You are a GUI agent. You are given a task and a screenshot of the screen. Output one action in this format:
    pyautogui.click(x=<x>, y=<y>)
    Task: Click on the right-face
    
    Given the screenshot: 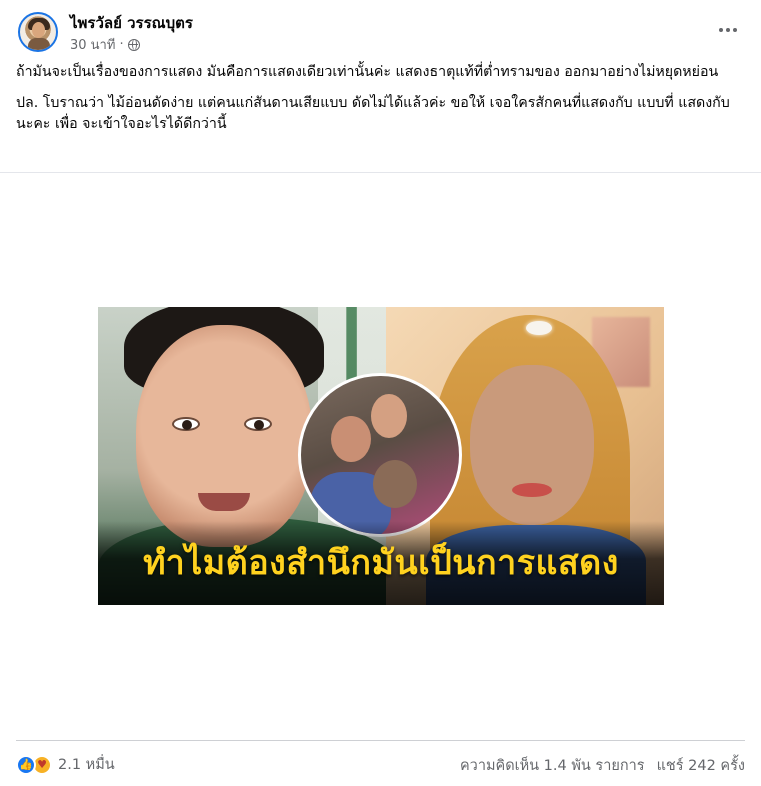 What is the action you would take?
    pyautogui.click(x=532, y=445)
    